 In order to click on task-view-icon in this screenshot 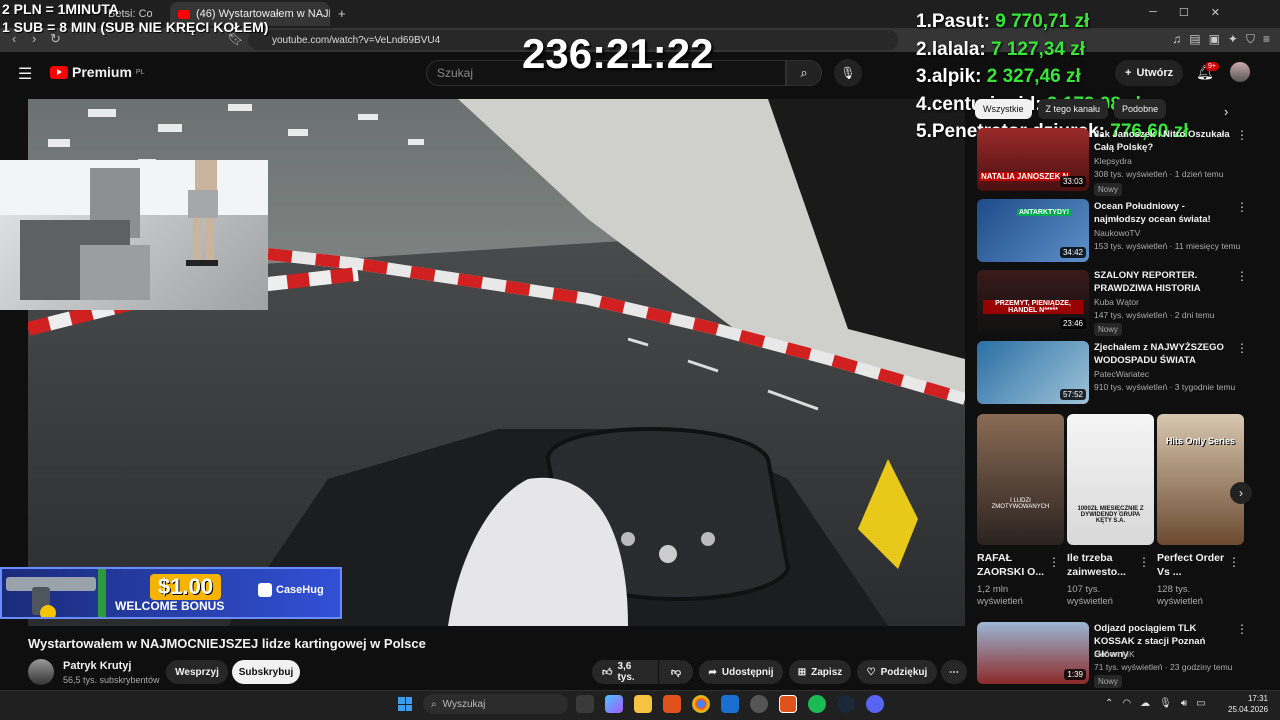, I will do `click(585, 704)`.